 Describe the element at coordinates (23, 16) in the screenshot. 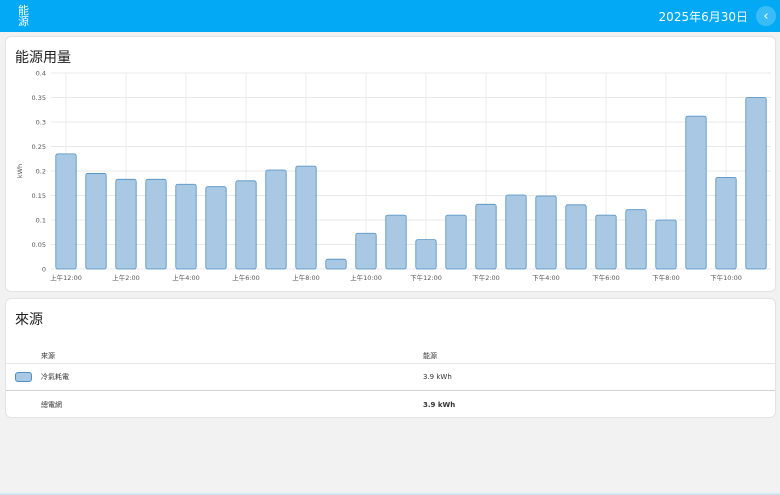

I see `app-title: 能源` at that location.